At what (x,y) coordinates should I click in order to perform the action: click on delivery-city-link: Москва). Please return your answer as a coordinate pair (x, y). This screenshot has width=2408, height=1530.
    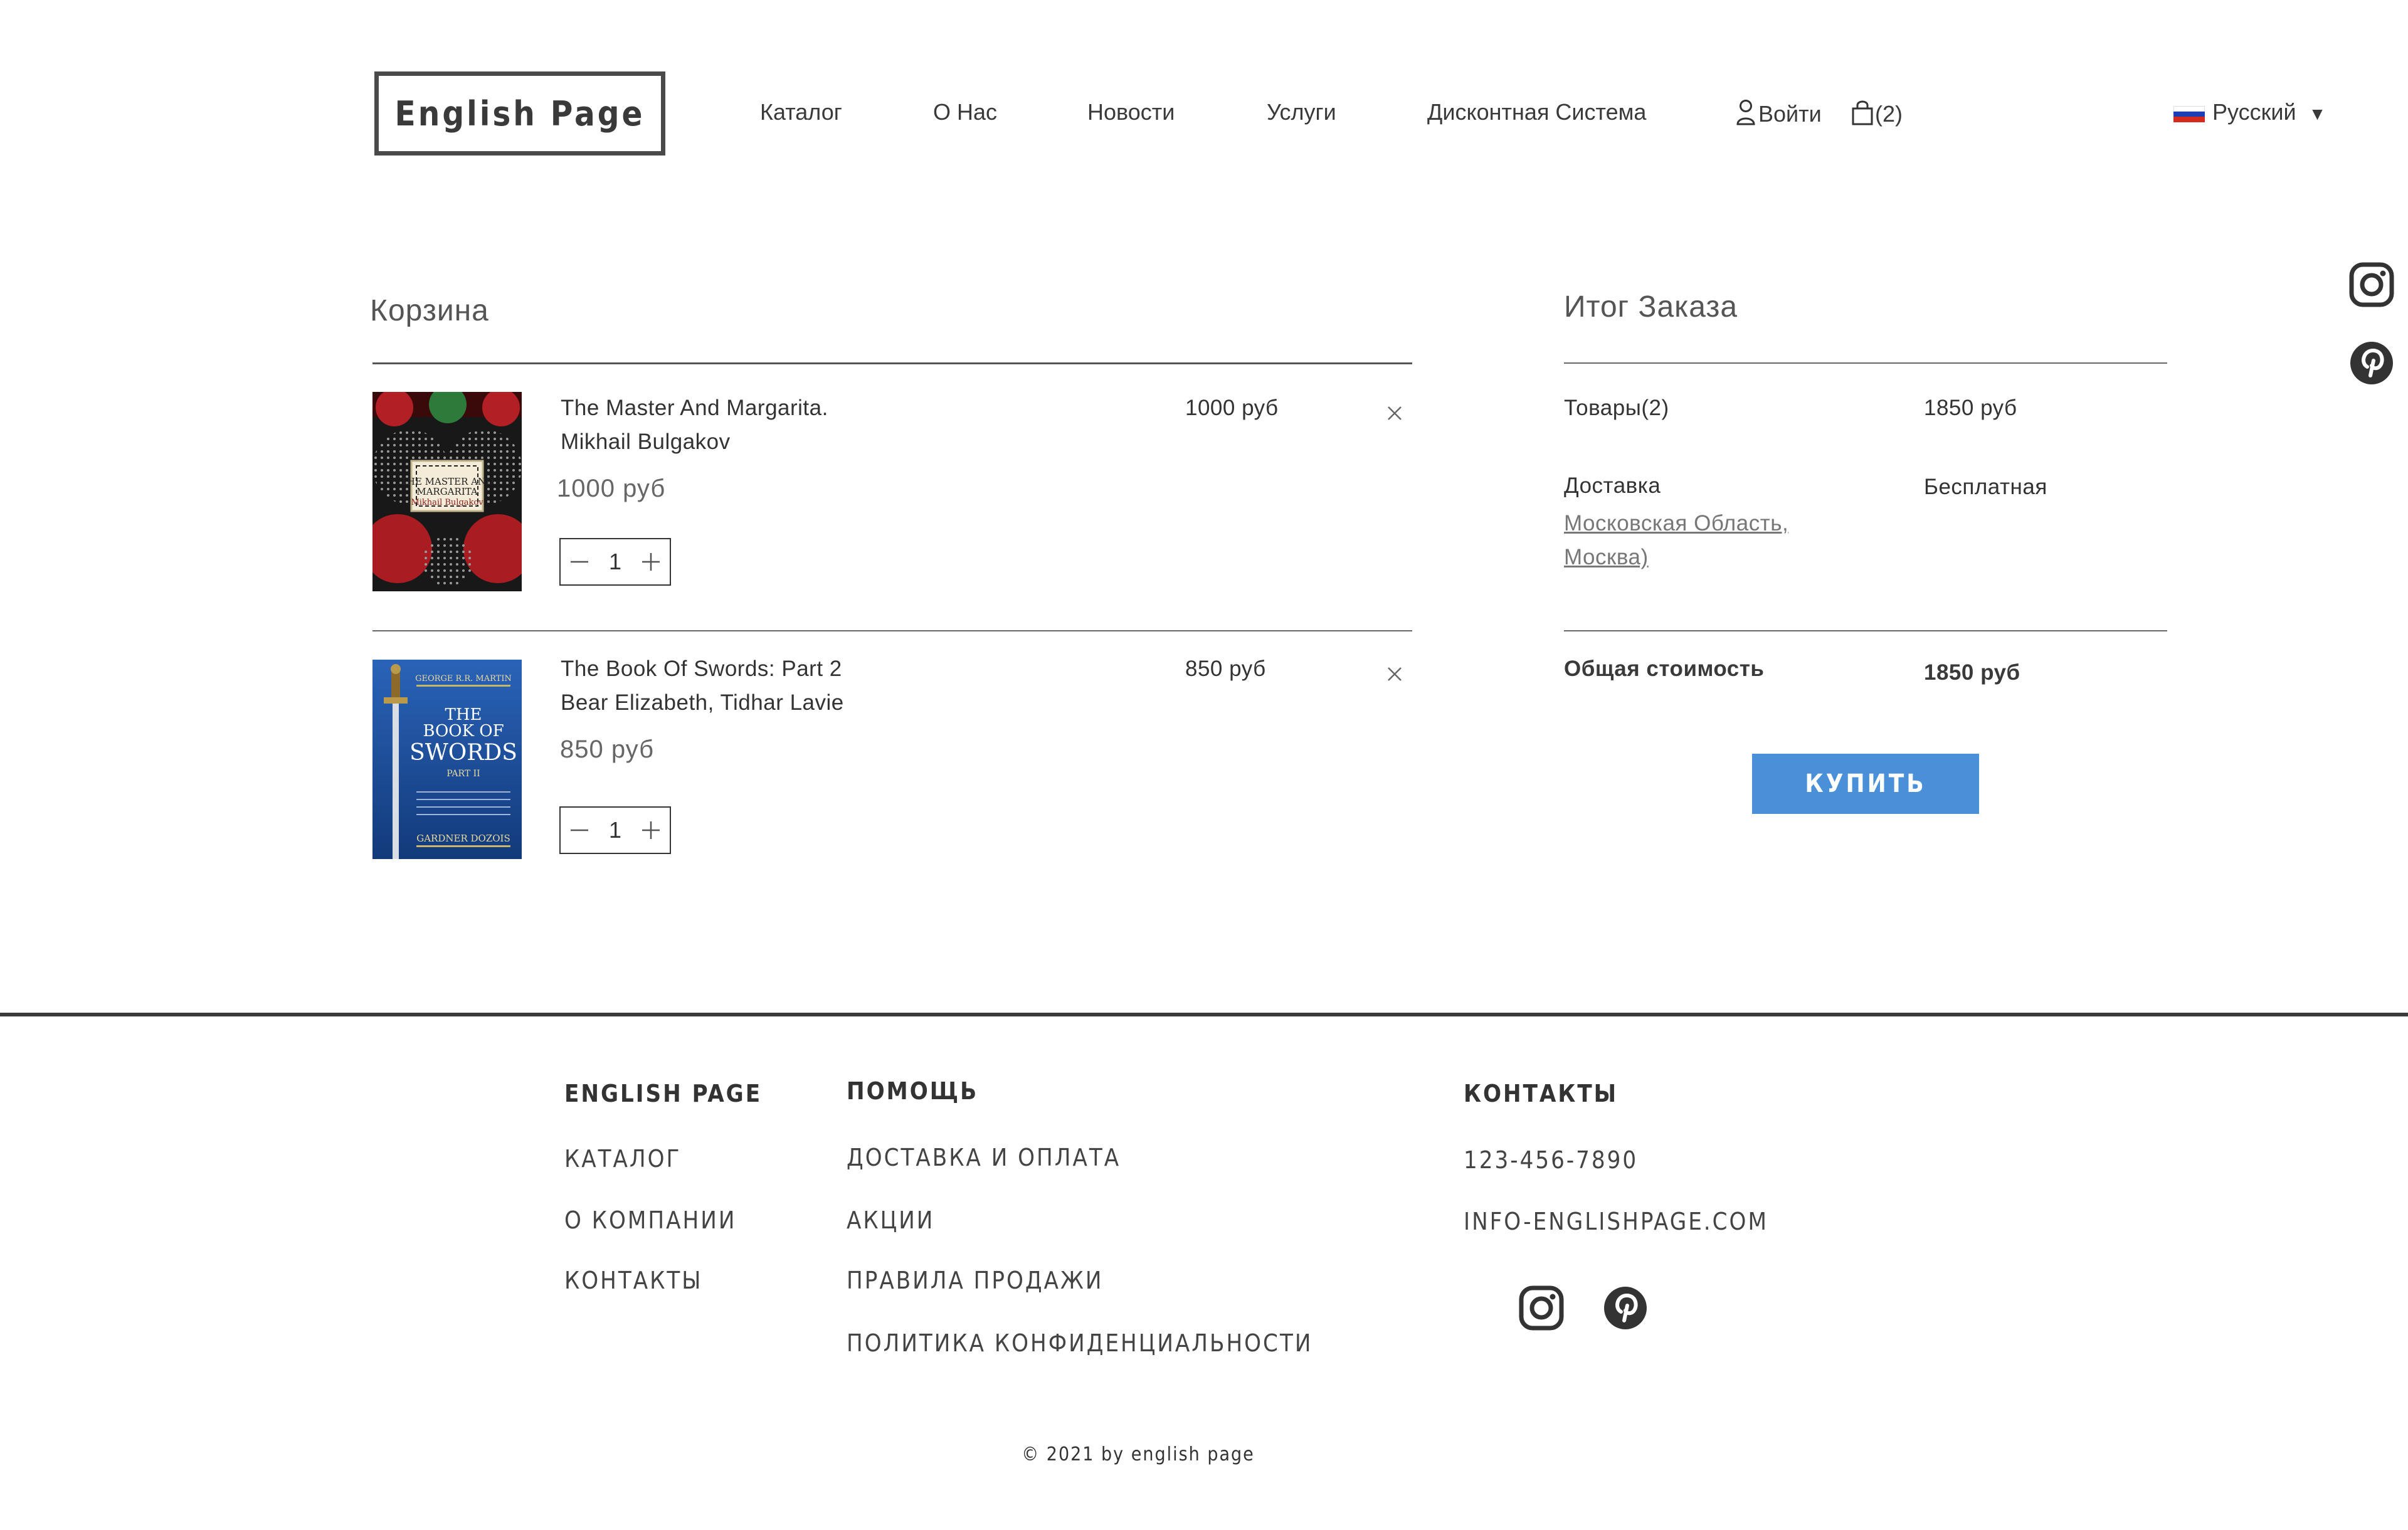
    Looking at the image, I should click on (1606, 557).